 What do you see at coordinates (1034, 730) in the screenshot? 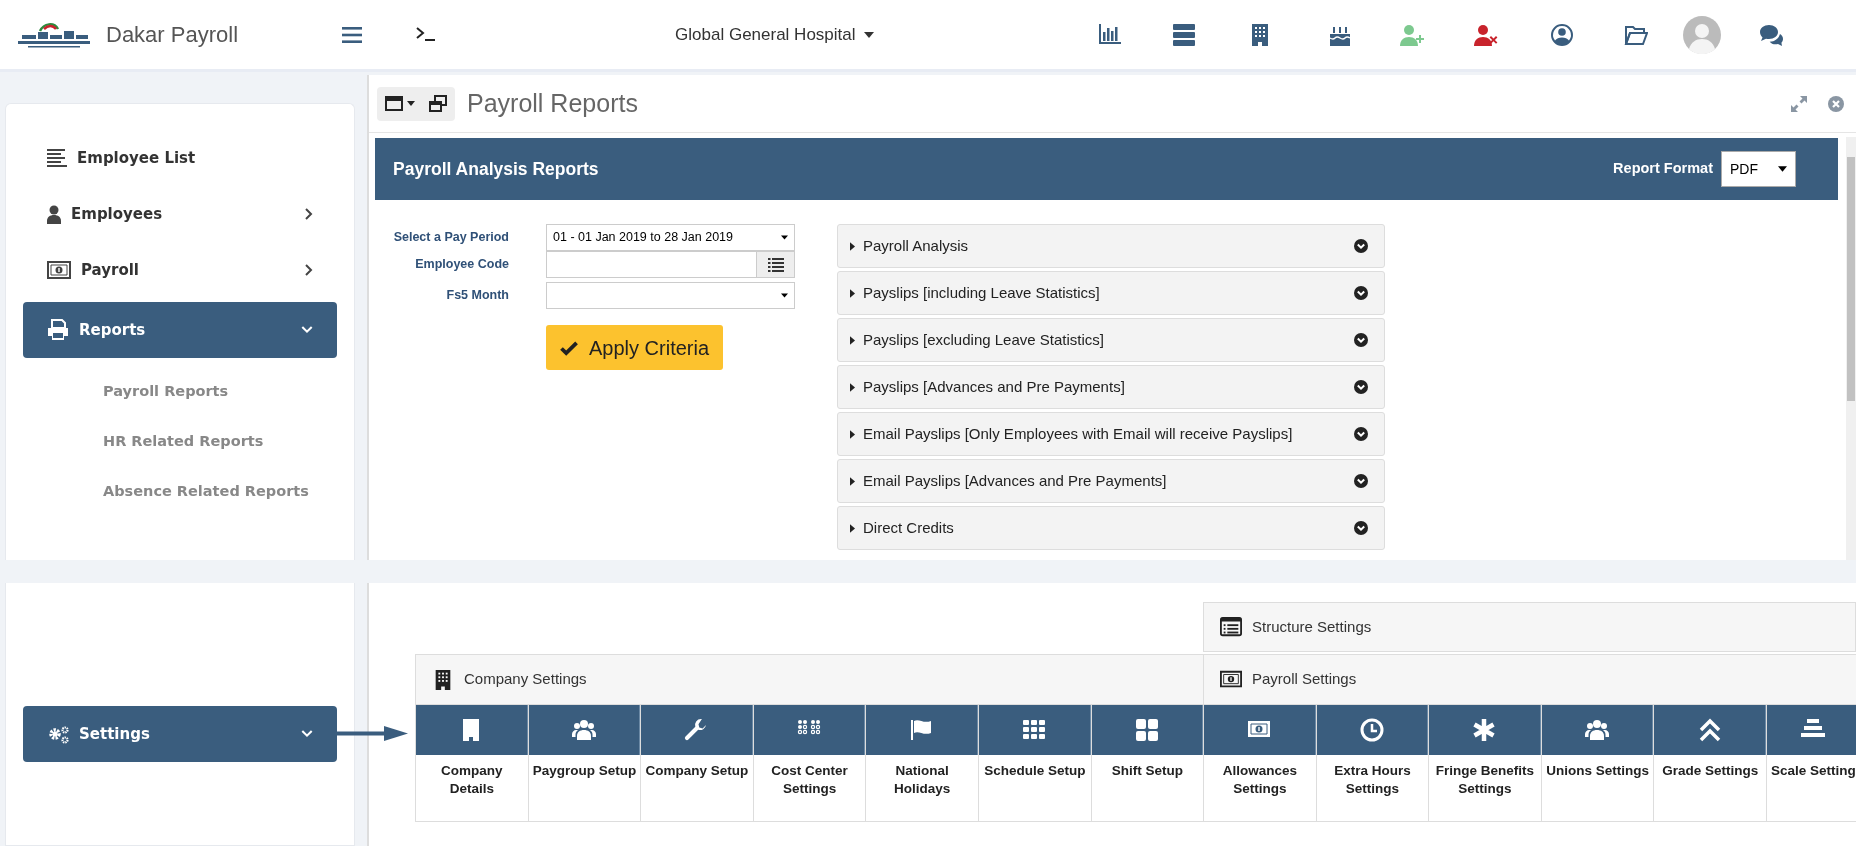
I see `grid-icon` at bounding box center [1034, 730].